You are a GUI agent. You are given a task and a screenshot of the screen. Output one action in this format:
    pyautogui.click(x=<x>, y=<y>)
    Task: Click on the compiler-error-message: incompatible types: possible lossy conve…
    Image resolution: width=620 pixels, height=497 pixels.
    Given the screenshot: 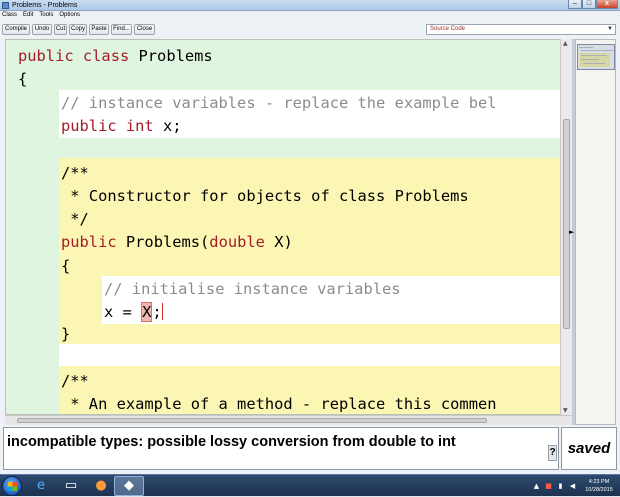 What is the action you would take?
    pyautogui.click(x=231, y=442)
    